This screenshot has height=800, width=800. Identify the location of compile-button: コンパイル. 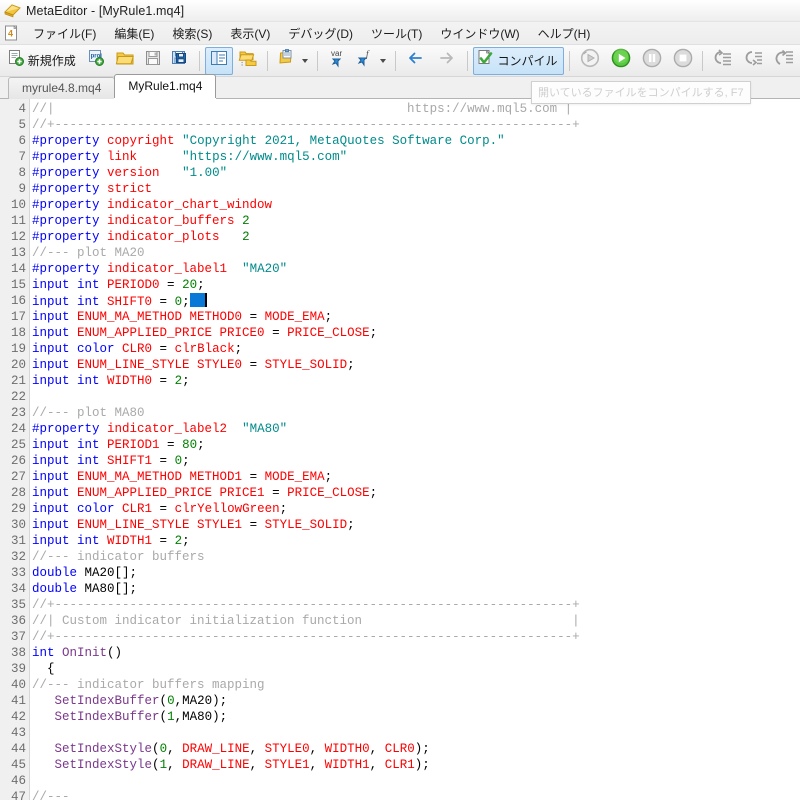
(518, 60).